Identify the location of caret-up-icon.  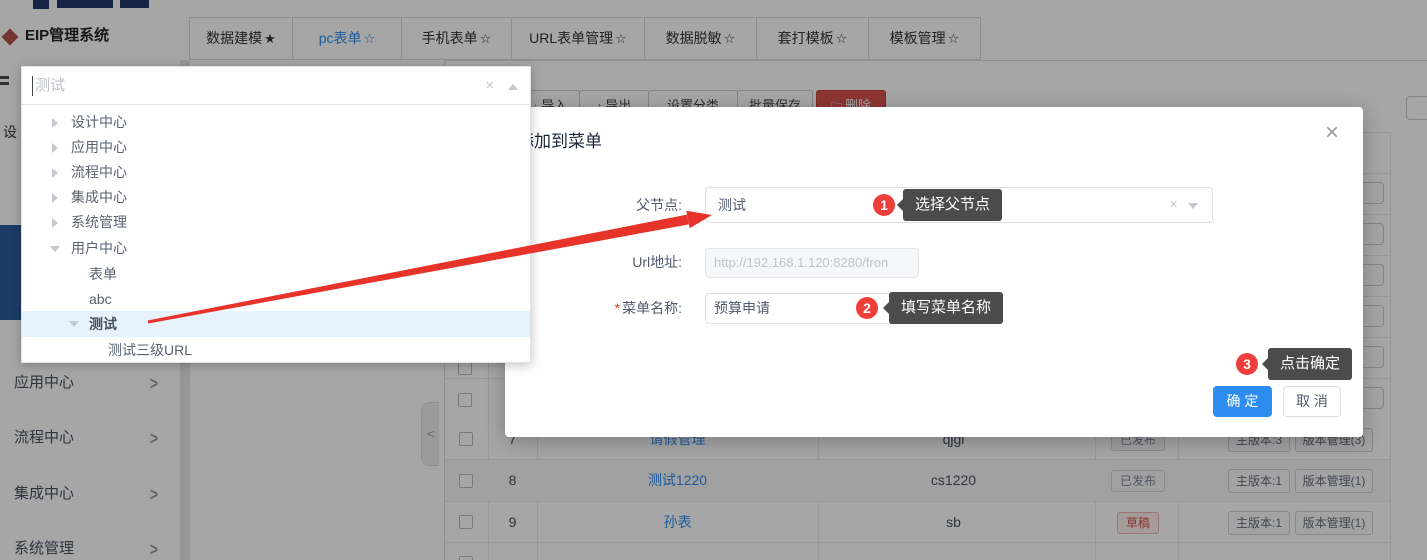
(513, 87).